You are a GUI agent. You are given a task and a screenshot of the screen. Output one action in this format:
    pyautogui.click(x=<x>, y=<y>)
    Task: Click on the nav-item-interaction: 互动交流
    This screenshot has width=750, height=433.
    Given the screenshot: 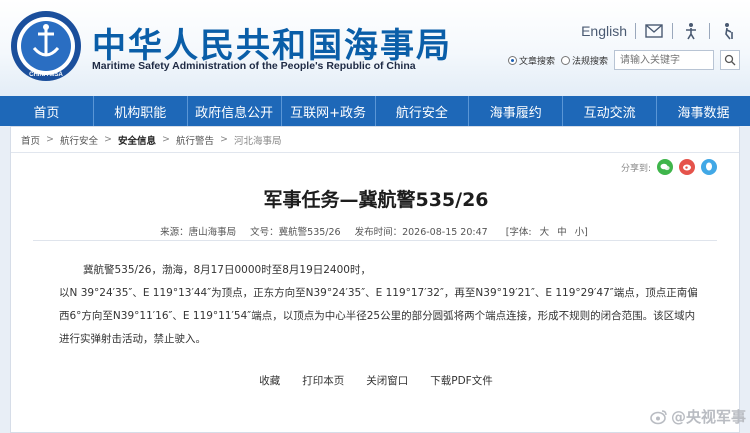 What is the action you would take?
    pyautogui.click(x=609, y=111)
    